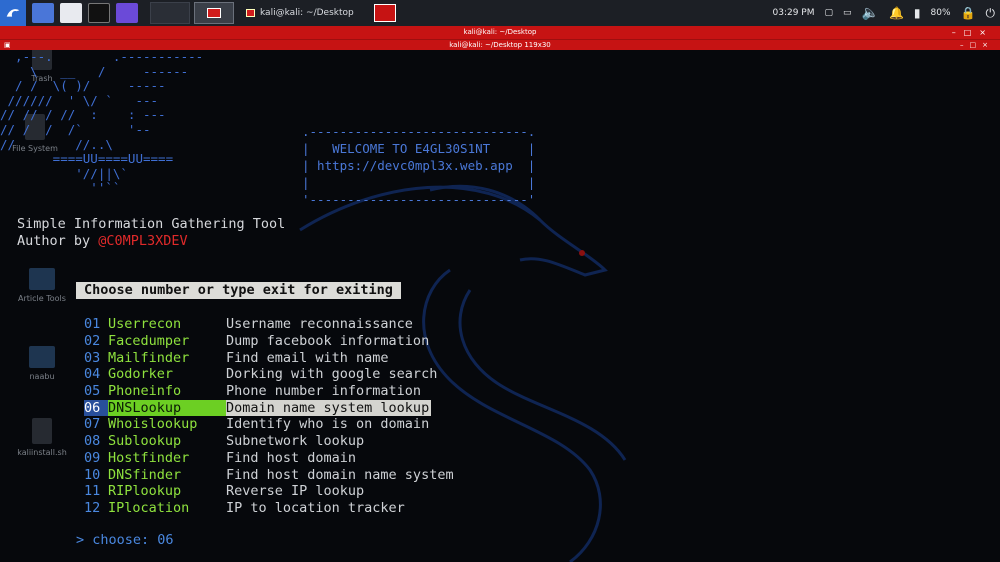 This screenshot has height=562, width=1000. I want to click on menu-item-description: Dump facebook information, so click(328, 341).